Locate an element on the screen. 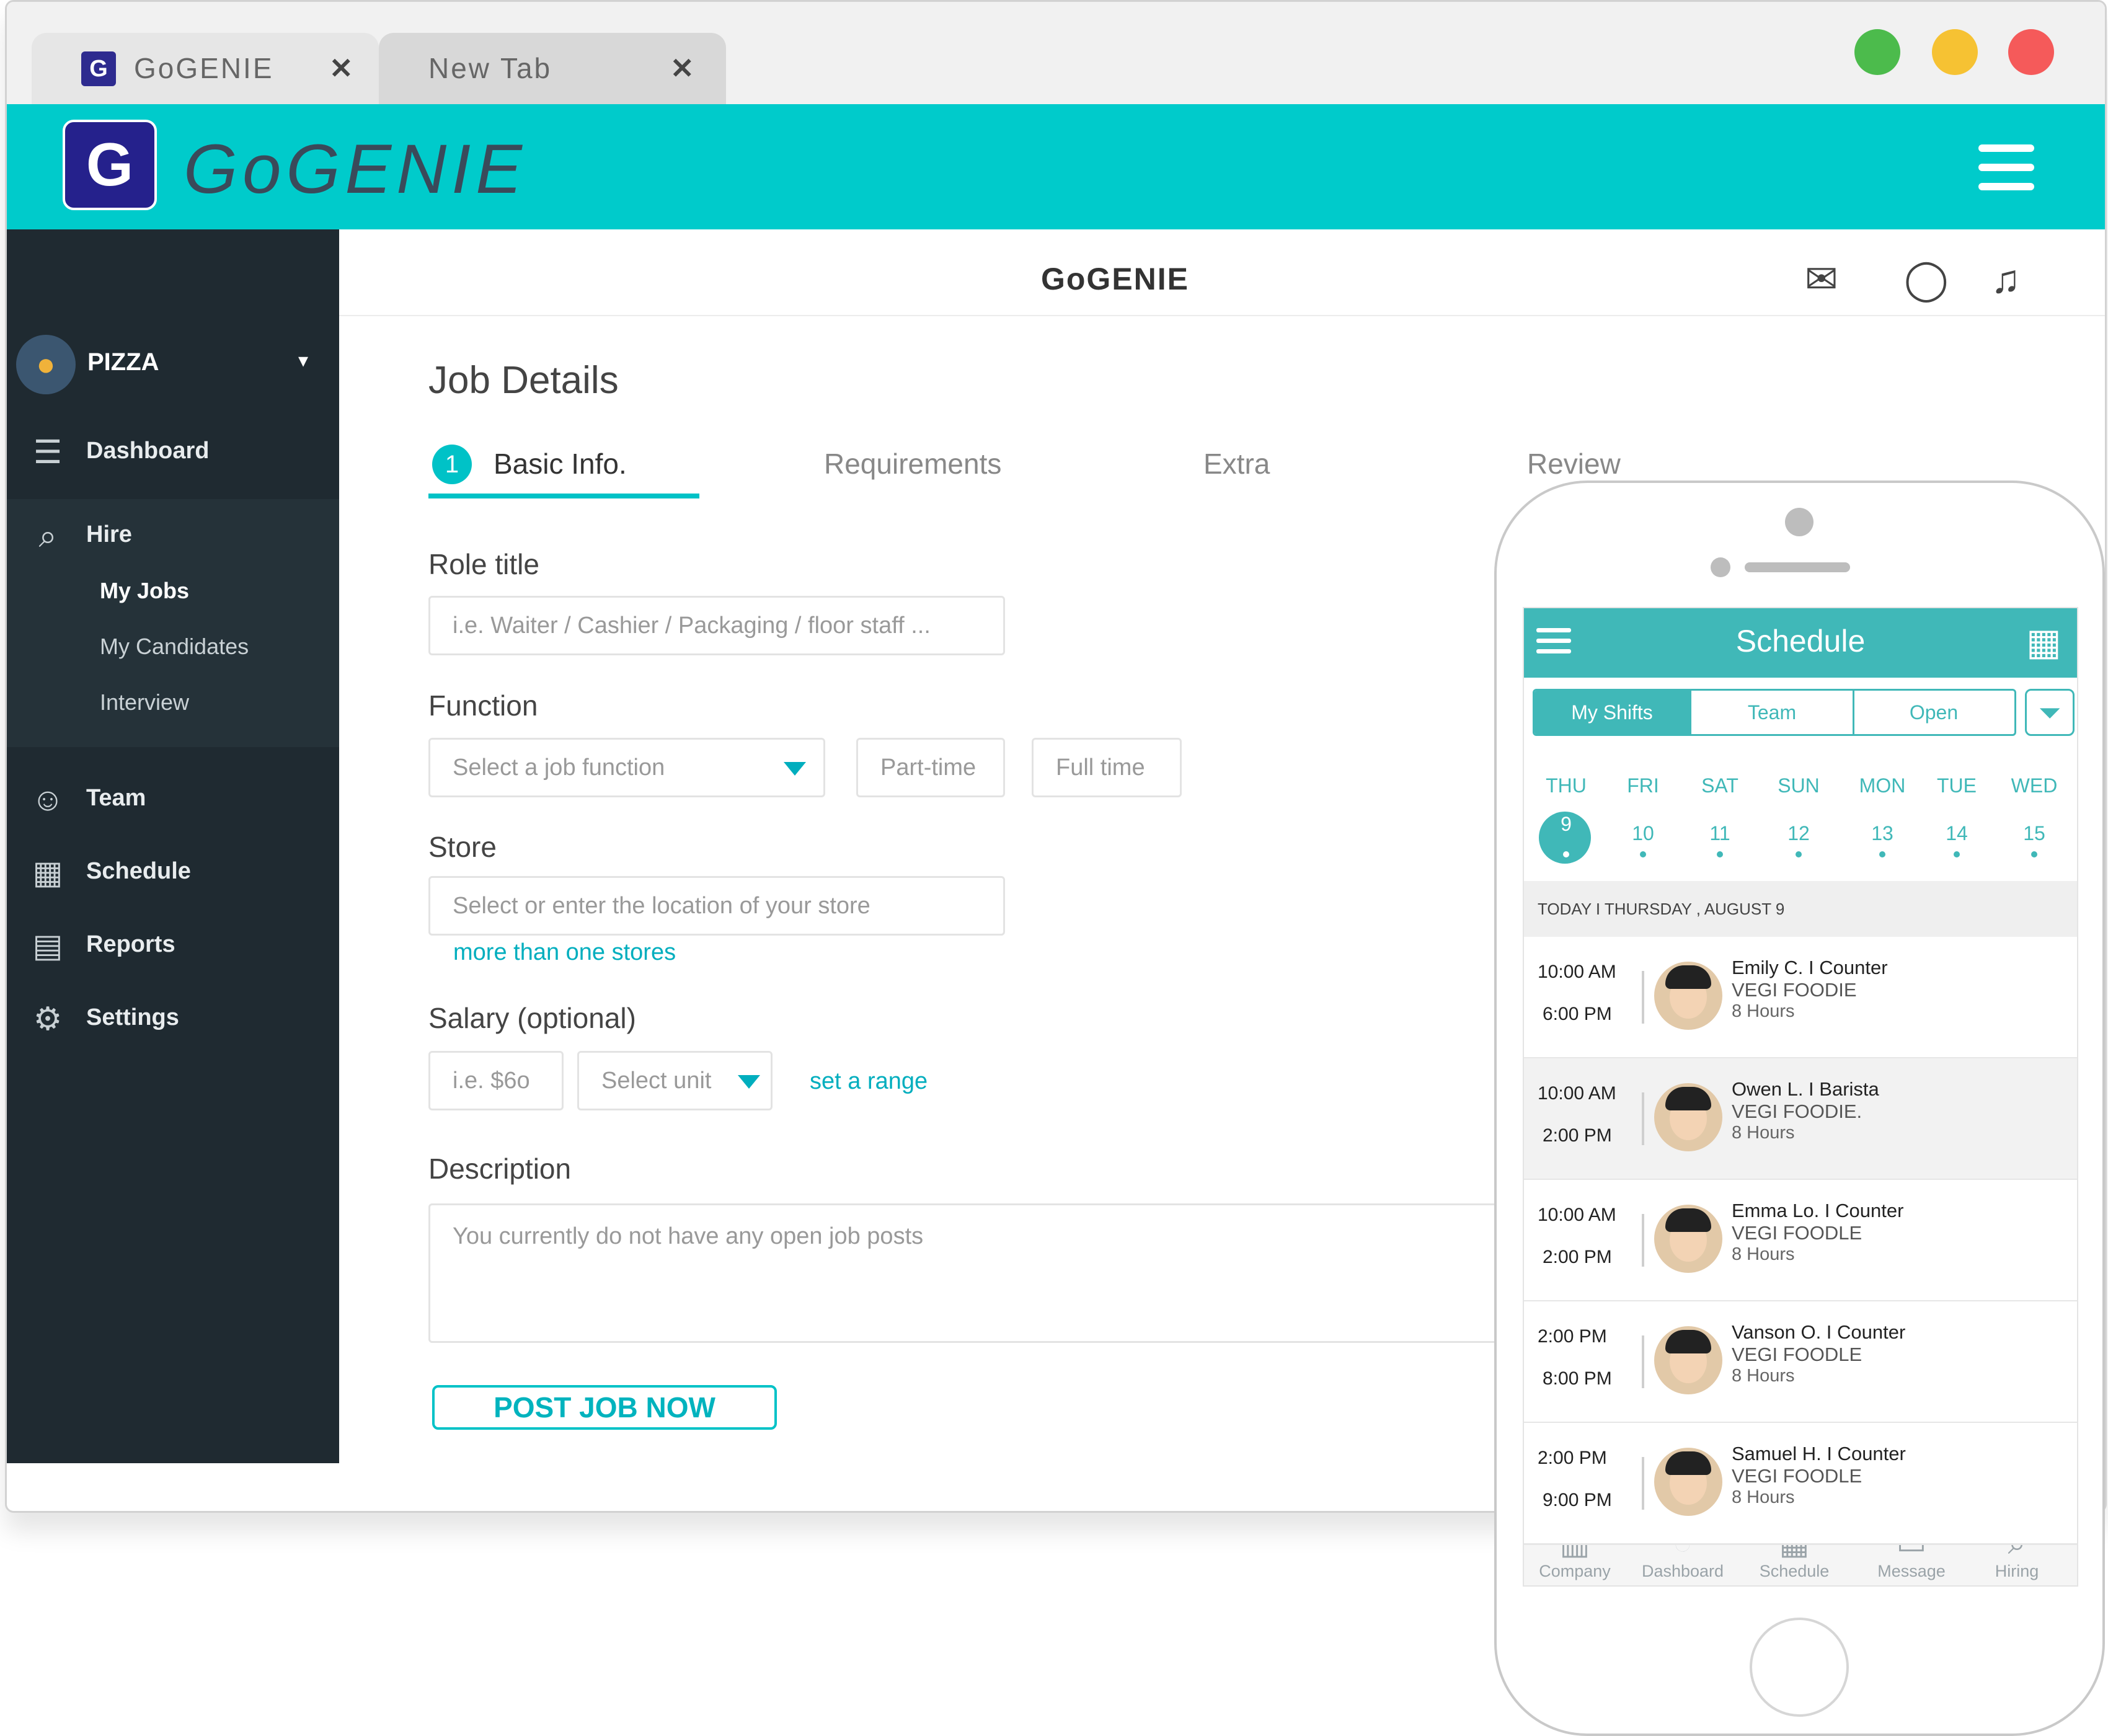 This screenshot has width=2108, height=1736. nav-label: Message is located at coordinates (1911, 1571).